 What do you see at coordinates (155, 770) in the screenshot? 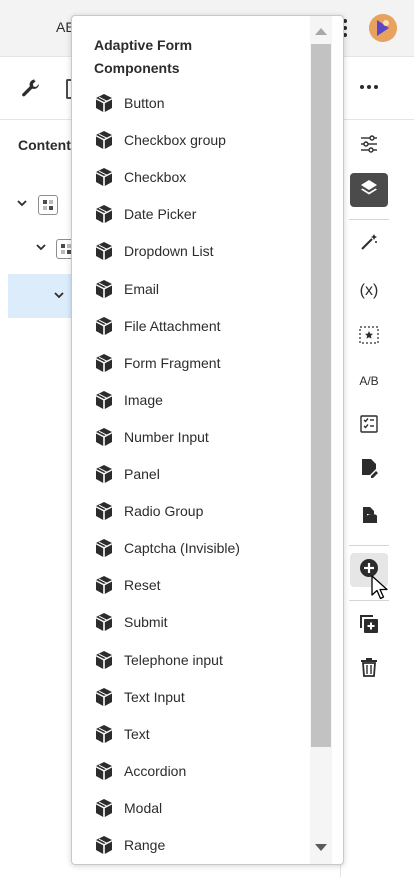
I see `component-item-label: Accordion` at bounding box center [155, 770].